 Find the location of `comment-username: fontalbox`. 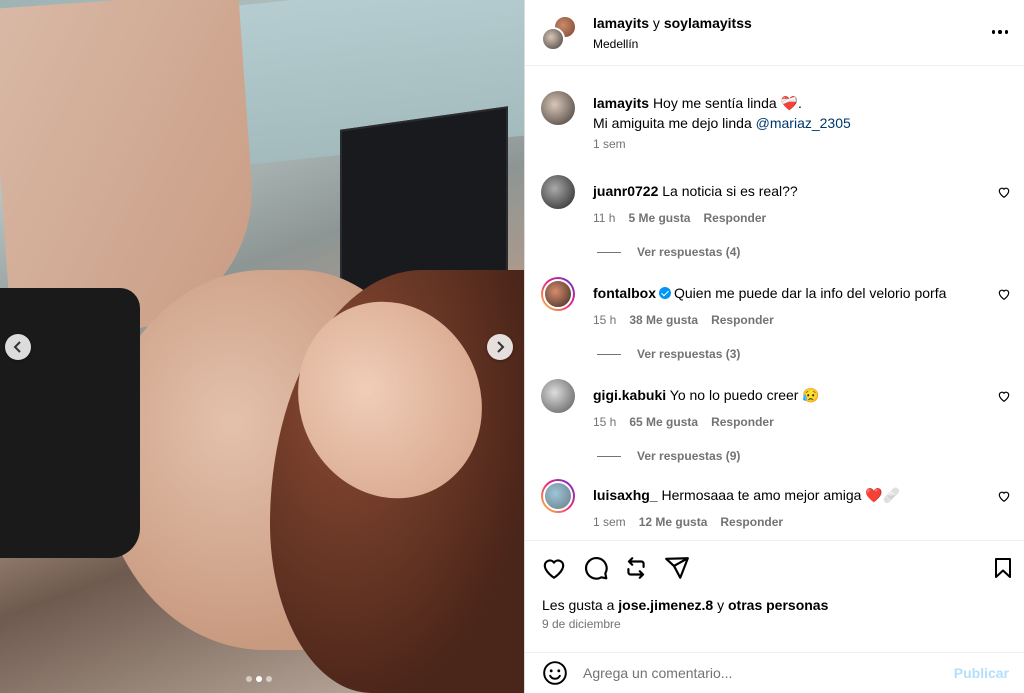

comment-username: fontalbox is located at coordinates (624, 293).